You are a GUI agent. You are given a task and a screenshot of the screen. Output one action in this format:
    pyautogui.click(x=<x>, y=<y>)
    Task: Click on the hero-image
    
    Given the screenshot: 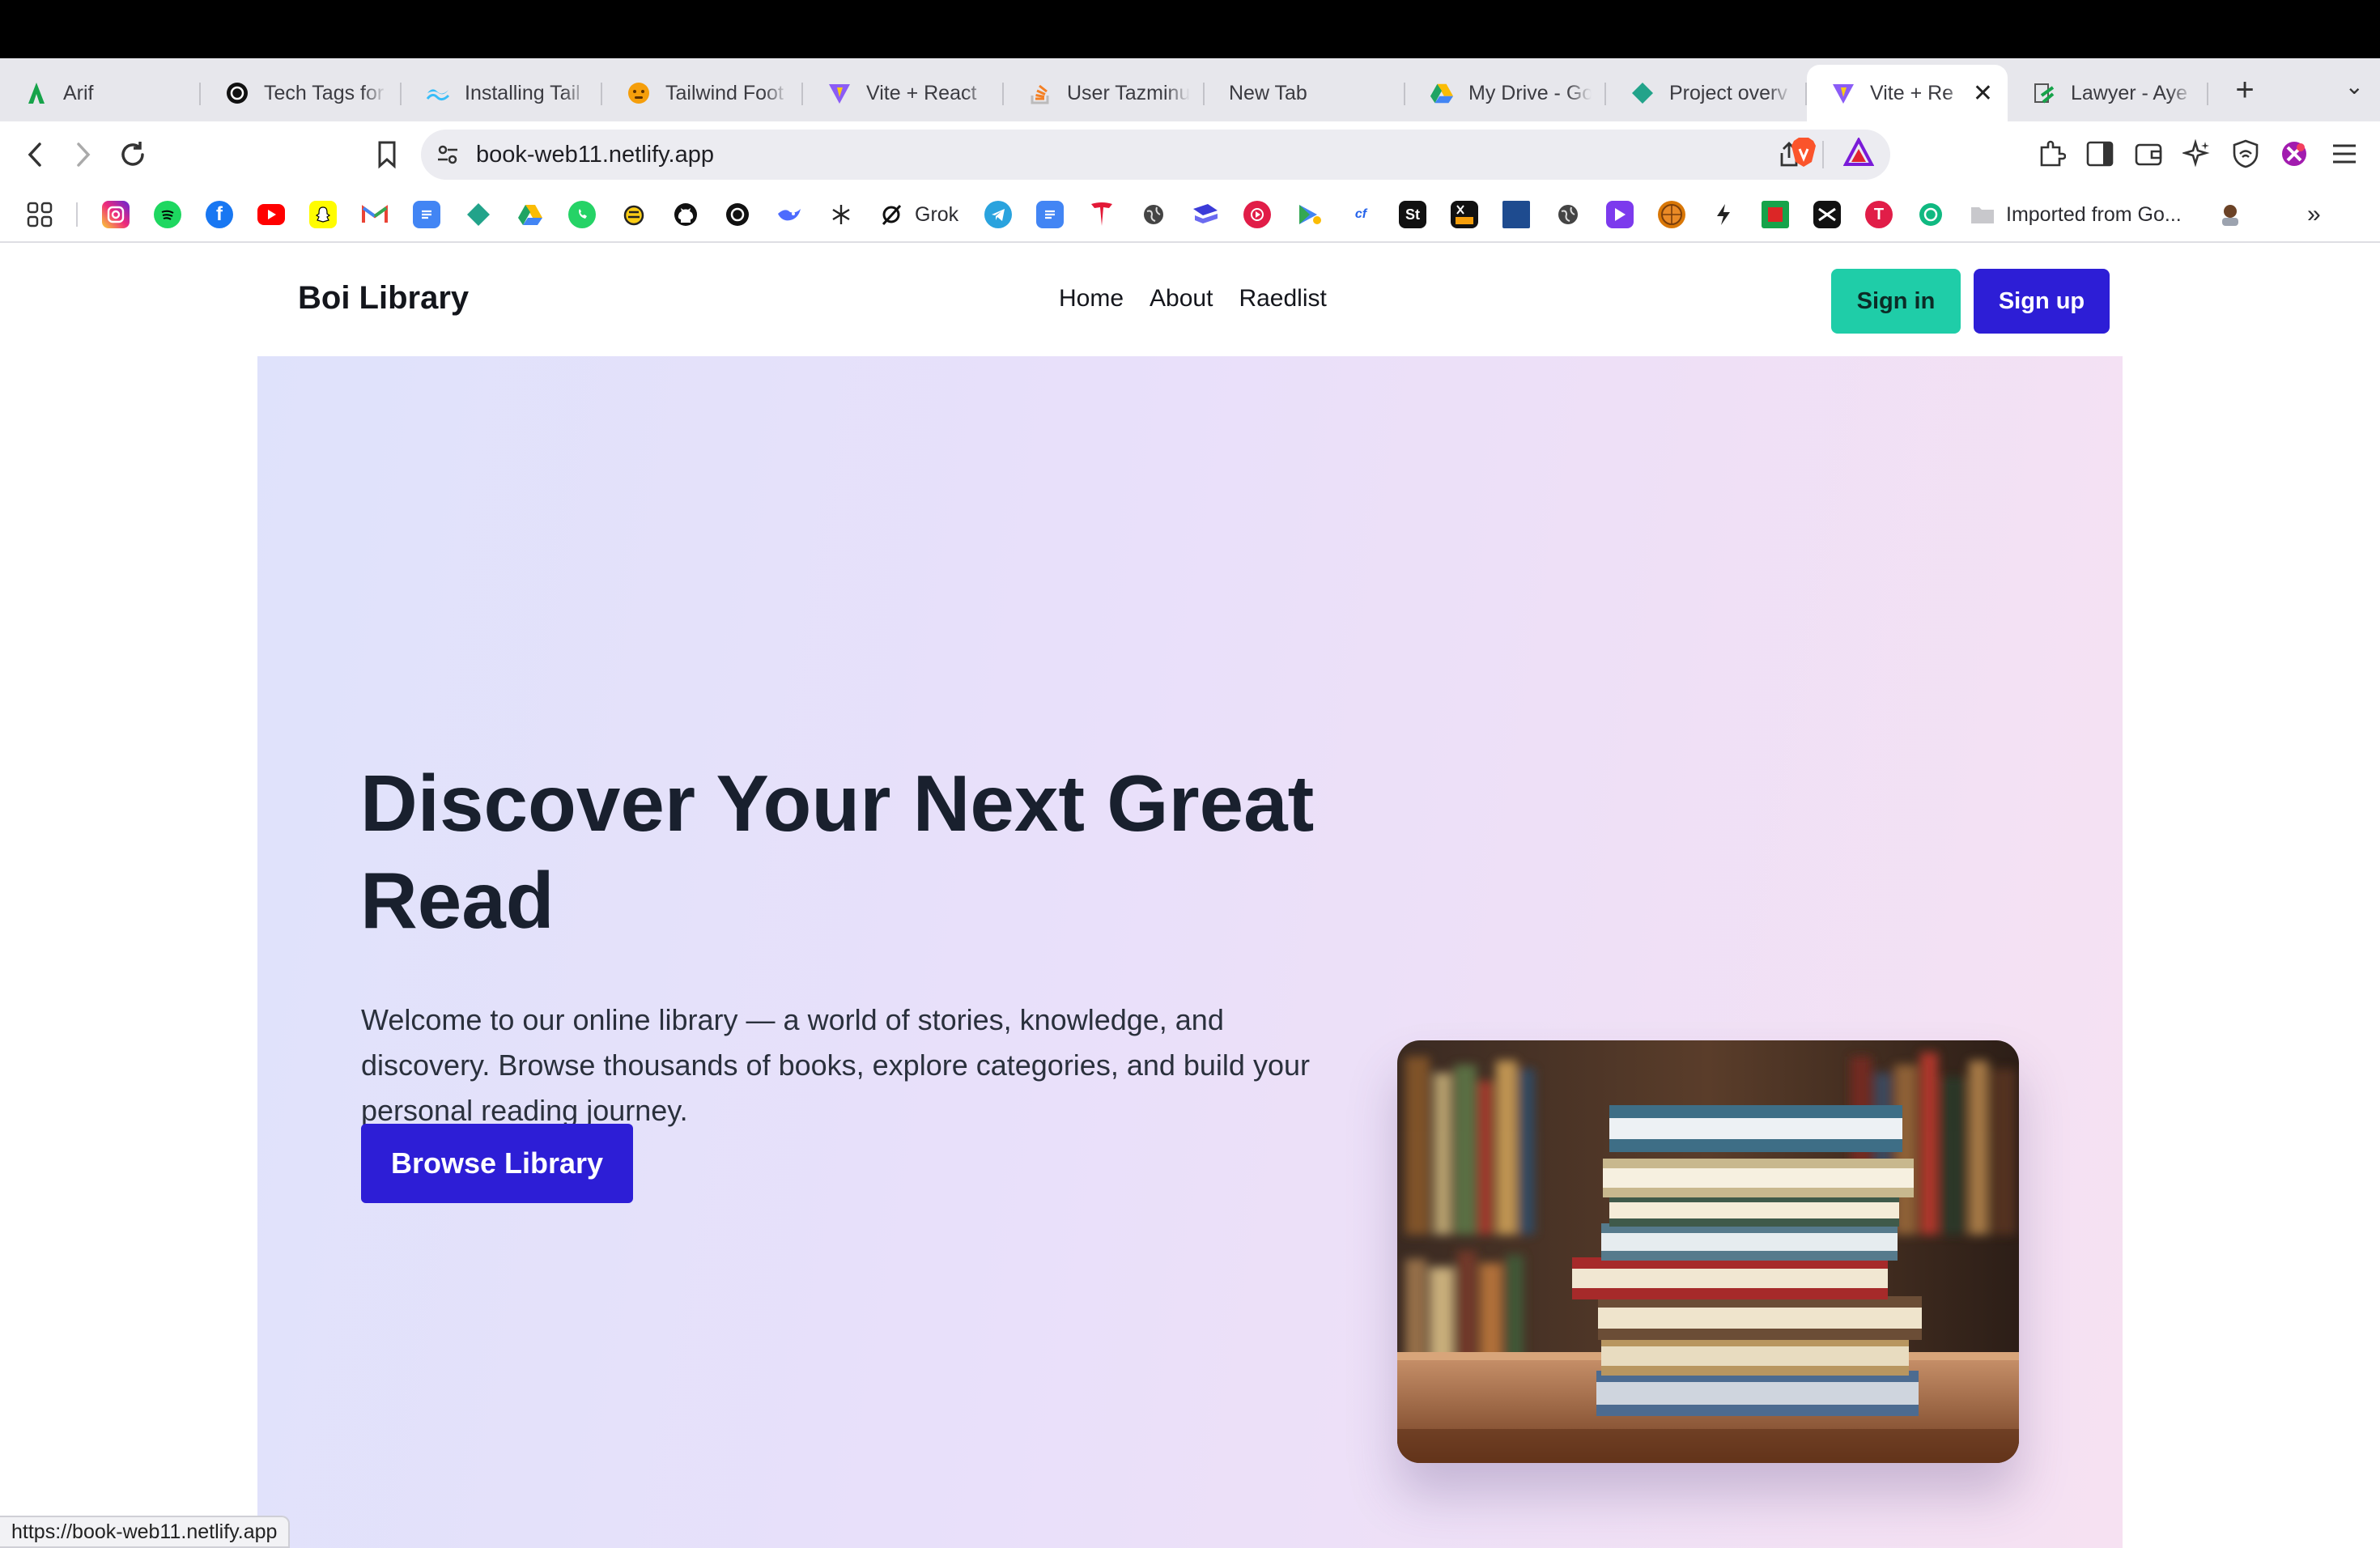 What is the action you would take?
    pyautogui.click(x=1708, y=1251)
    